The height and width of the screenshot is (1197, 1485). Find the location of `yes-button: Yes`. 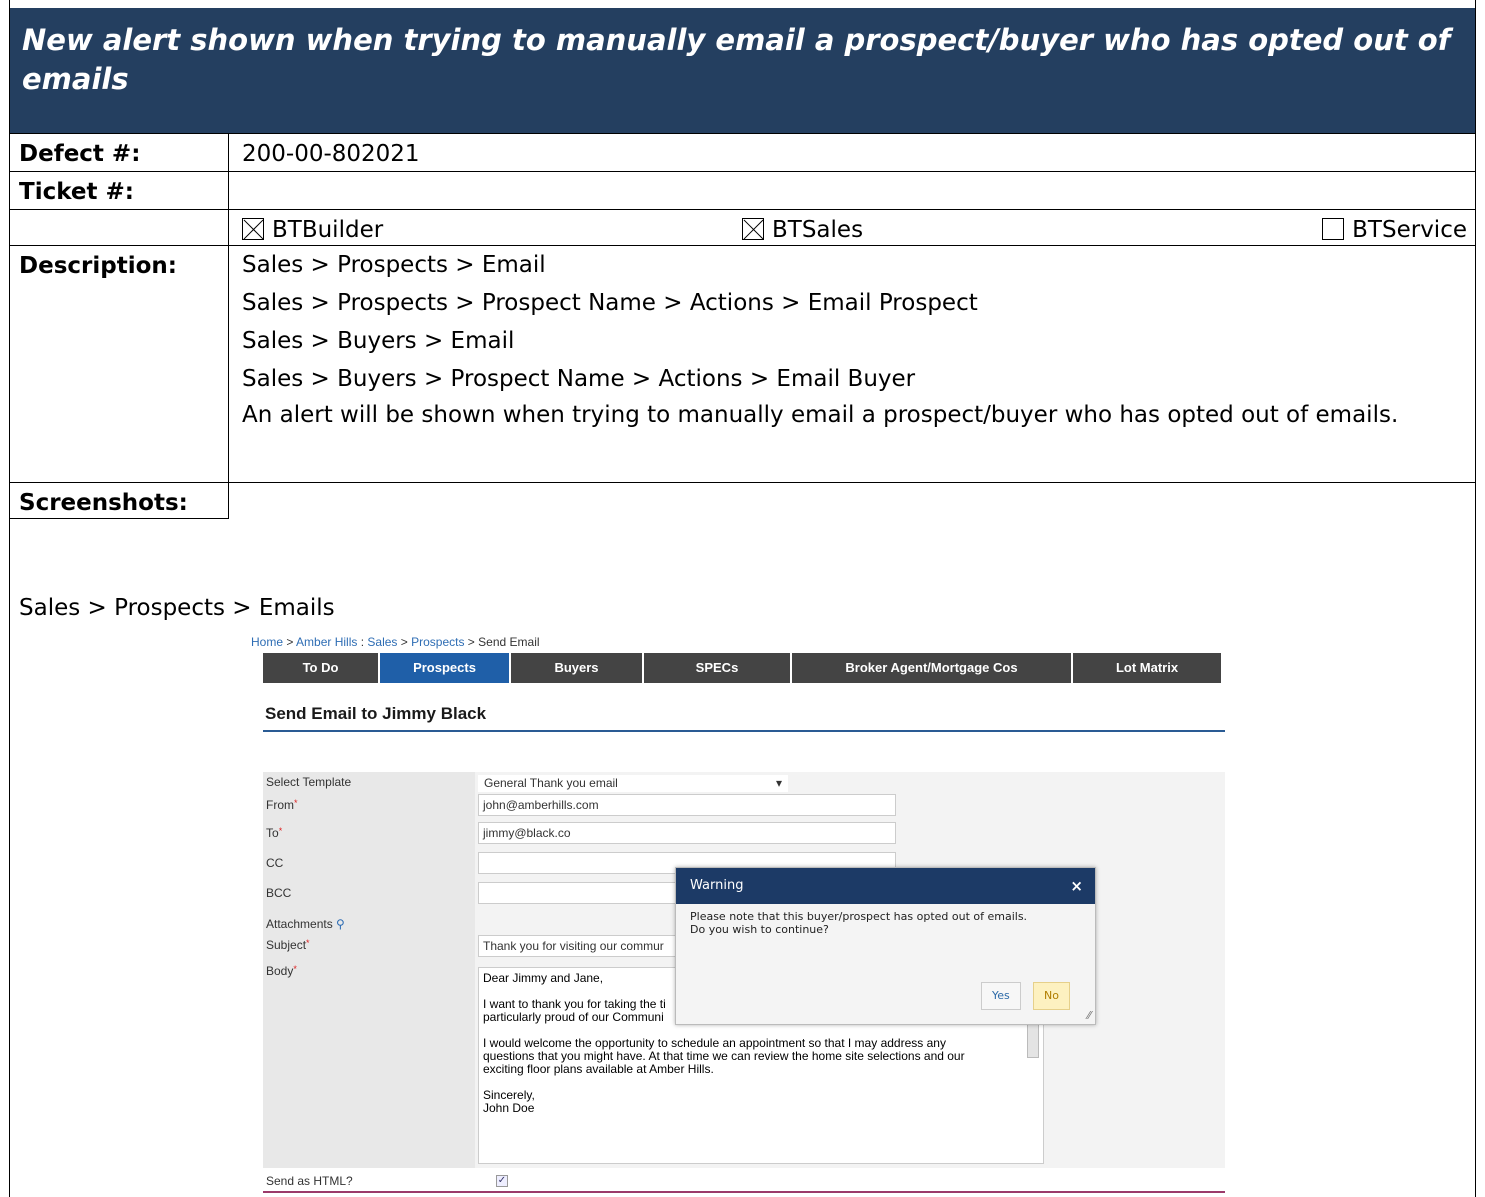

yes-button: Yes is located at coordinates (1001, 996).